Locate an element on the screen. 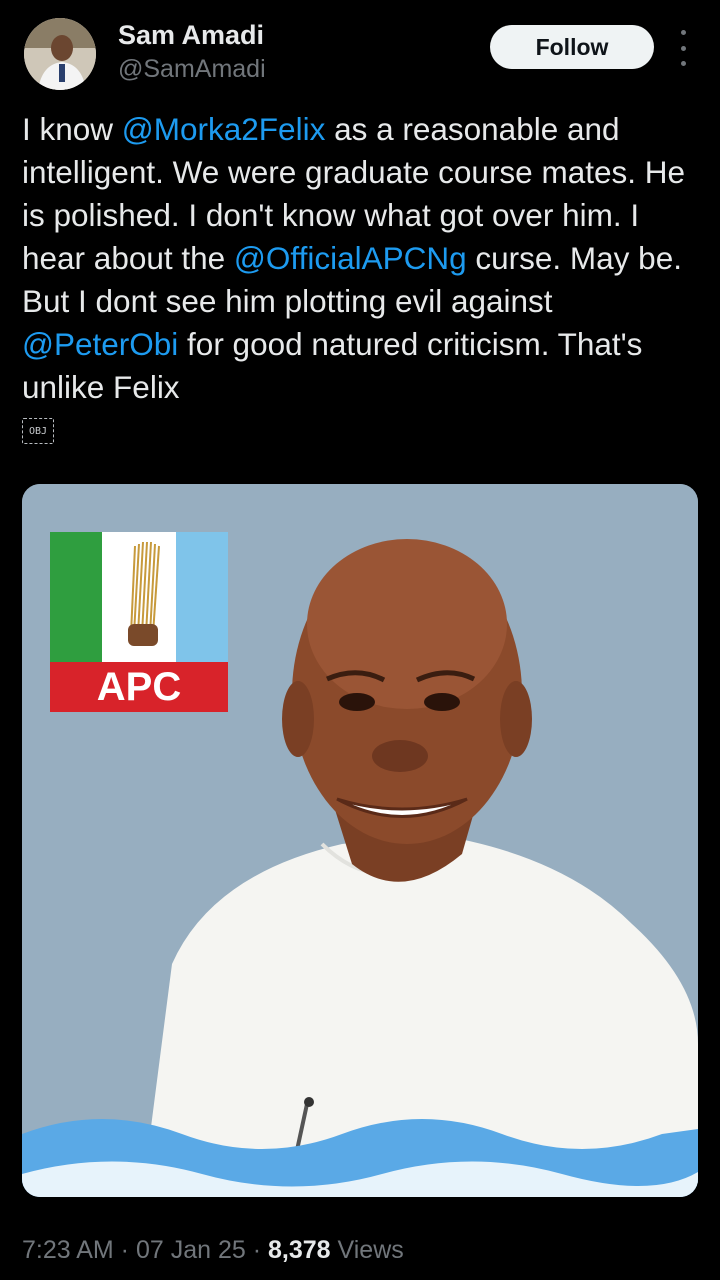 The height and width of the screenshot is (1280, 720). apc-logo: APC is located at coordinates (139, 622).